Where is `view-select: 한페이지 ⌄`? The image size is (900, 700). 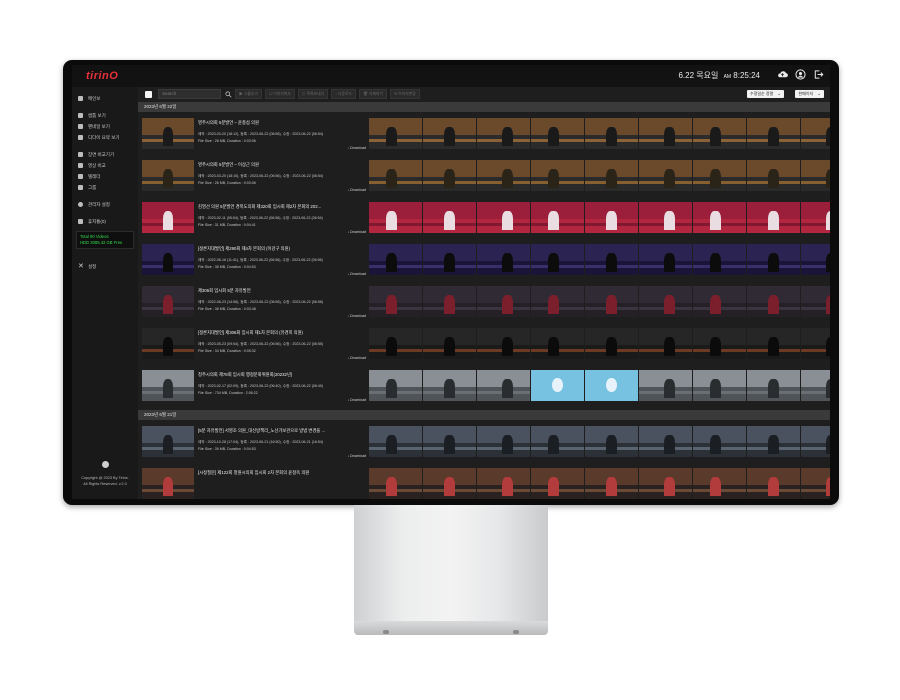 view-select: 한페이지 ⌄ is located at coordinates (809, 94).